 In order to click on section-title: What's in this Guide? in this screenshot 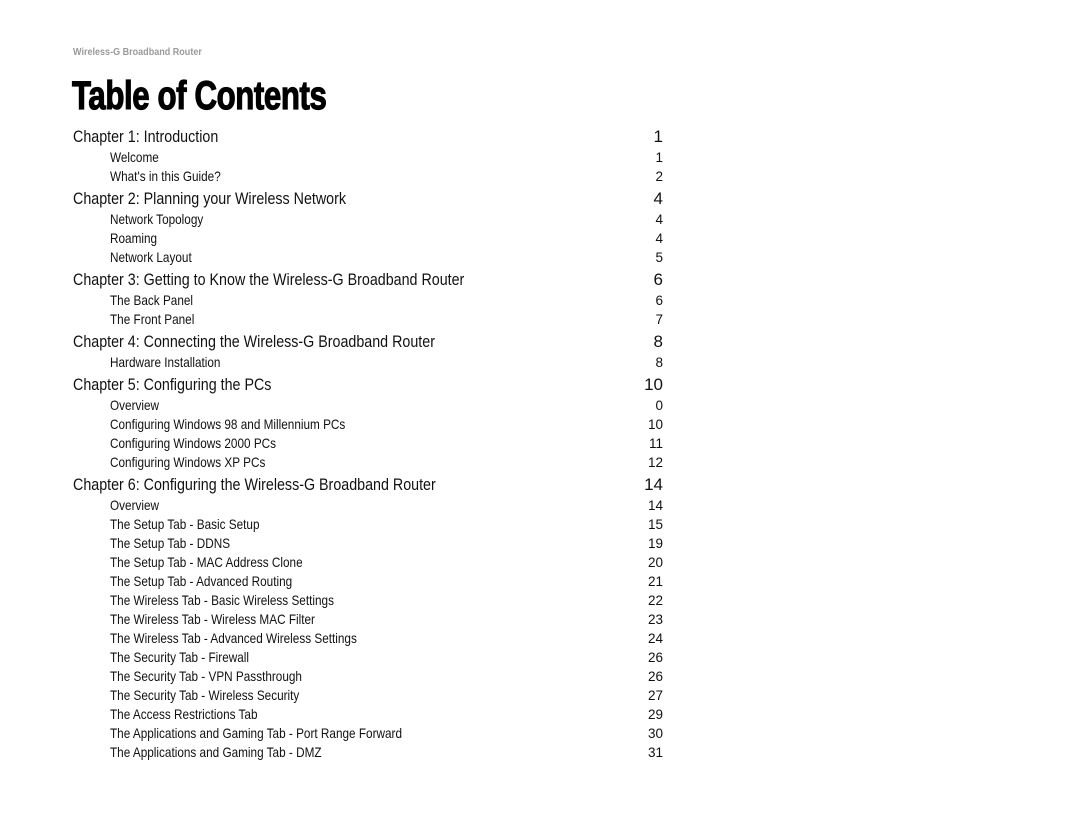, I will do `click(165, 176)`.